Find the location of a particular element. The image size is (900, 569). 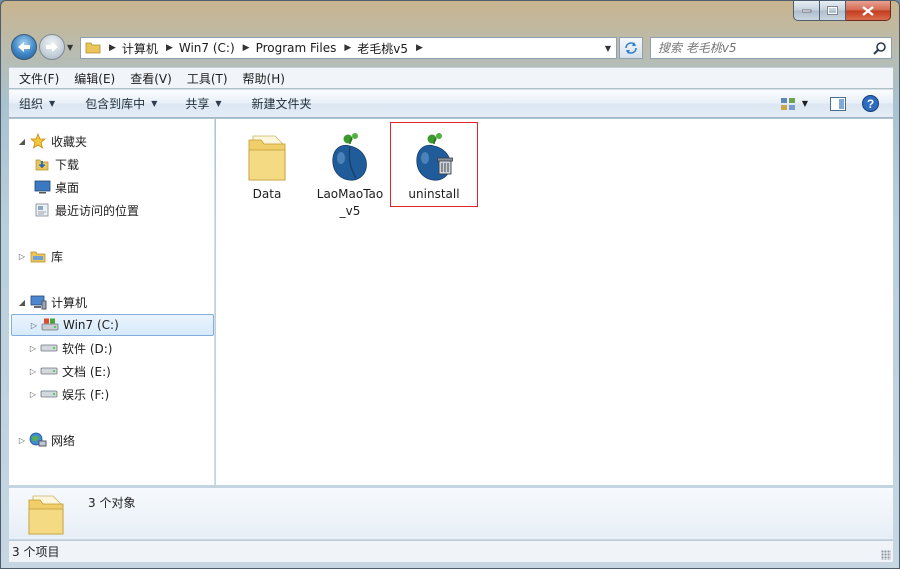

refresh-button is located at coordinates (631, 48).